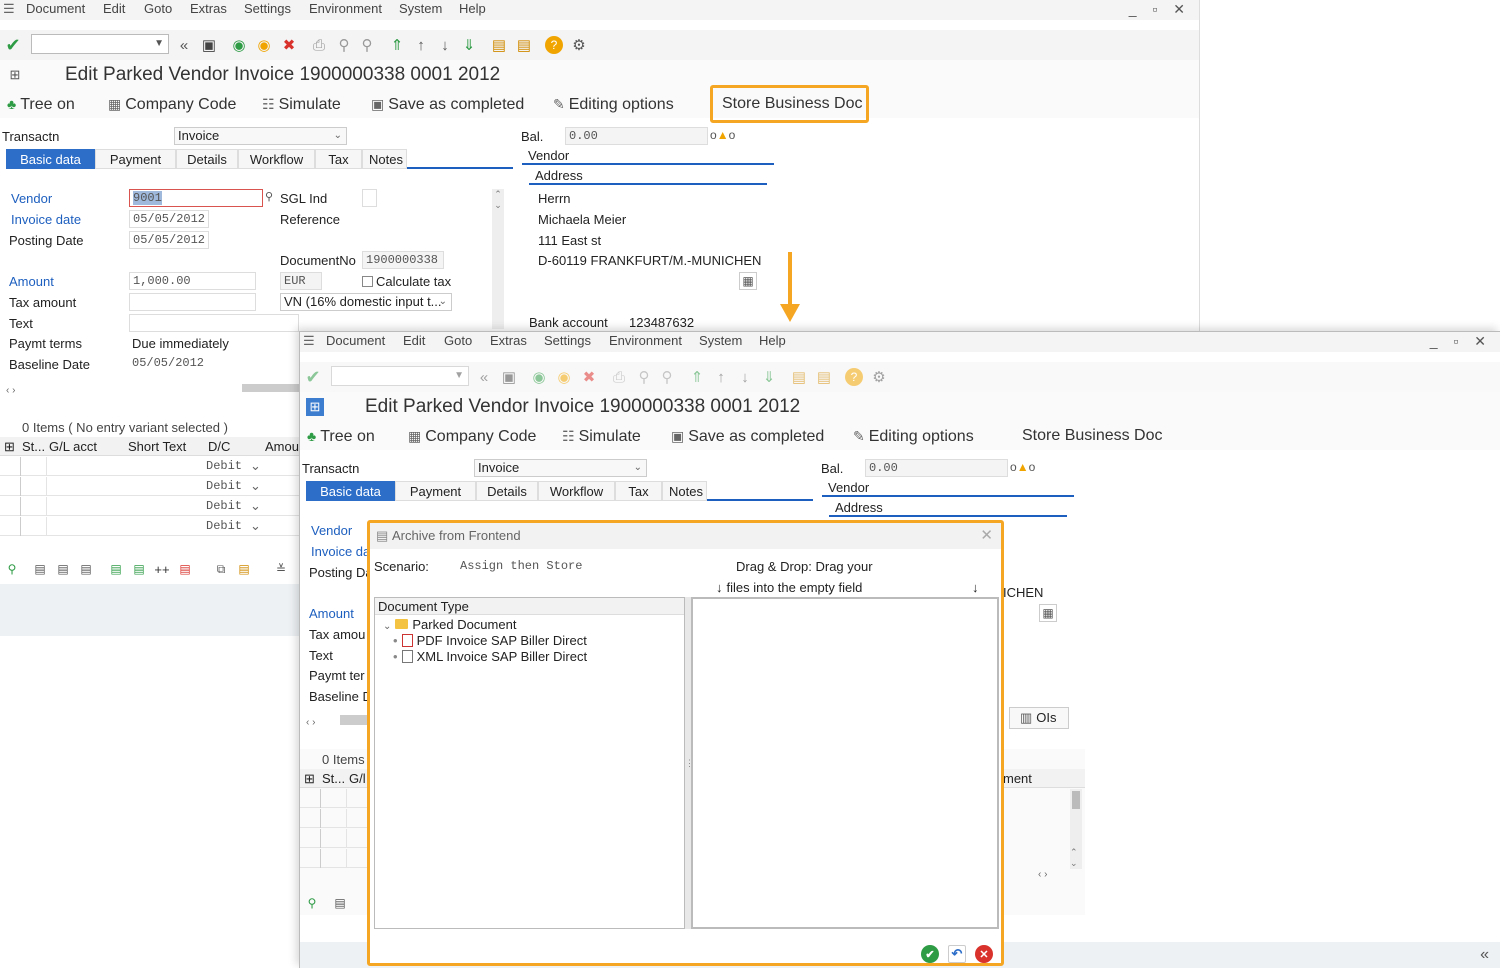 This screenshot has width=1500, height=968. I want to click on collapse-icon: ⌄, so click(387, 626).